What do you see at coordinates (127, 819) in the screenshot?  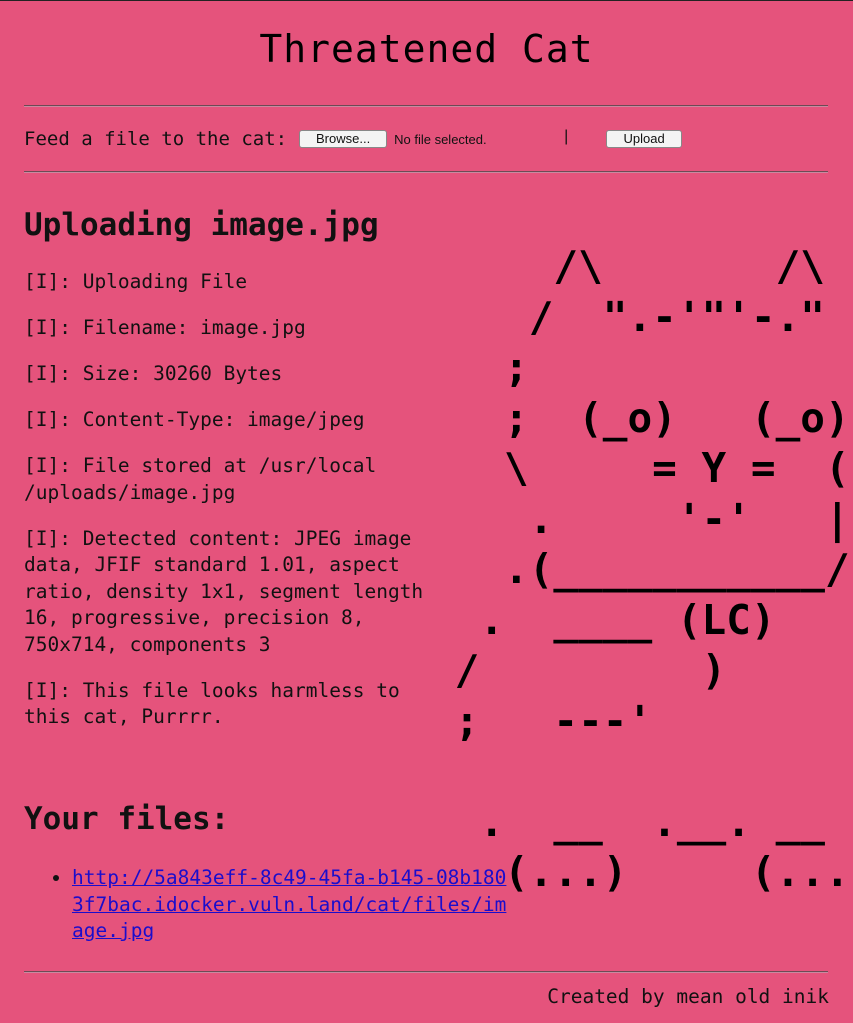 I see `files-heading: Your files:` at bounding box center [127, 819].